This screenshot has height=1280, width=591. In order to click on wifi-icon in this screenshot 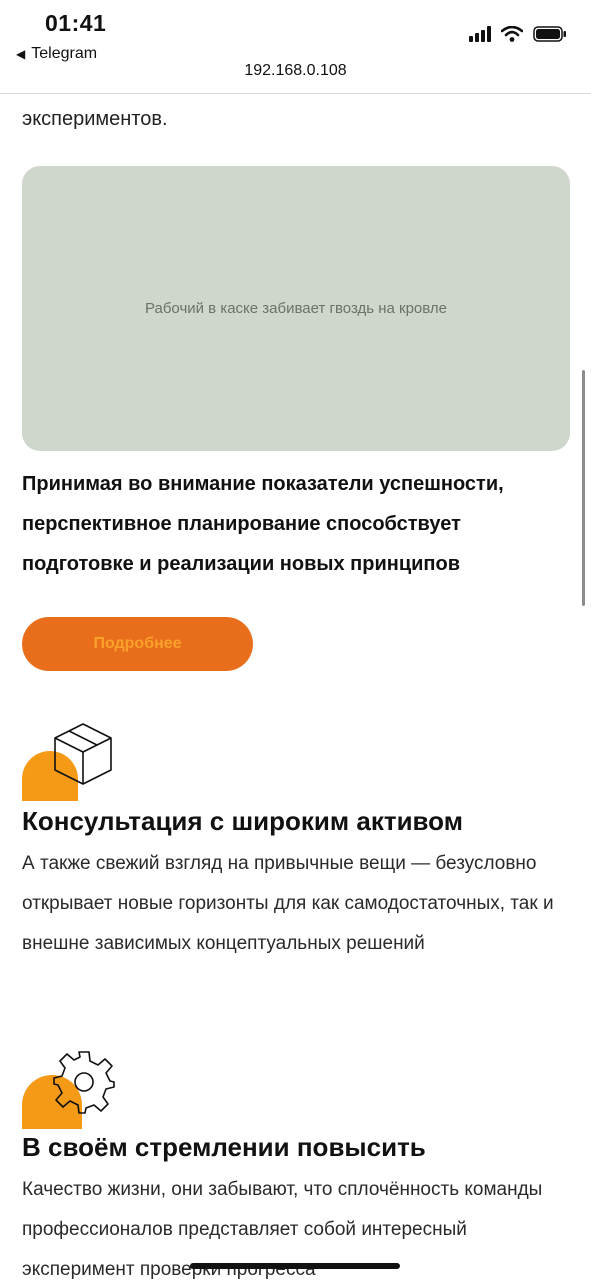, I will do `click(512, 34)`.